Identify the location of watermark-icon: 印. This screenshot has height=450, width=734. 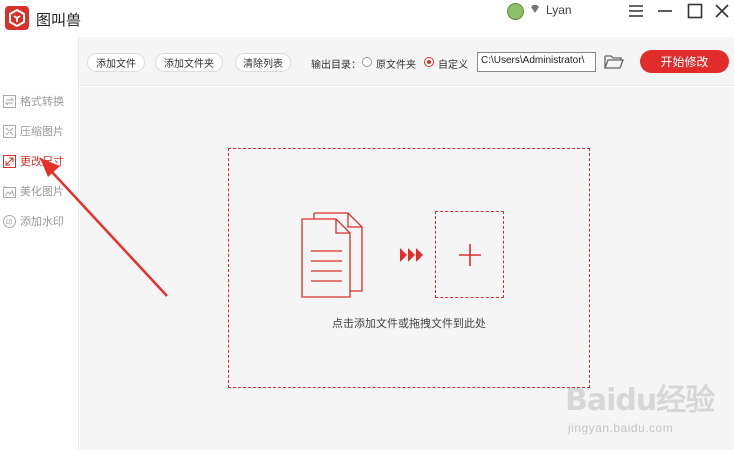
(9, 221).